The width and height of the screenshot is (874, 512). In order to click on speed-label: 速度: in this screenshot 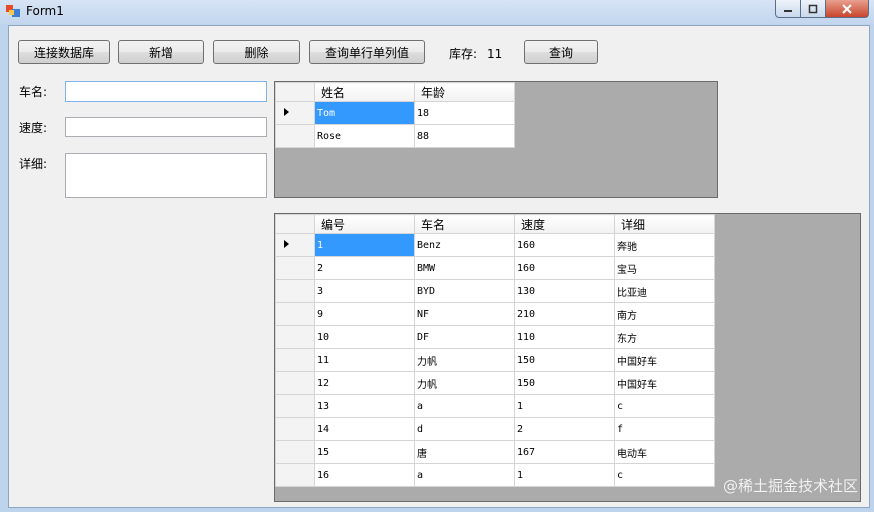, I will do `click(33, 128)`.